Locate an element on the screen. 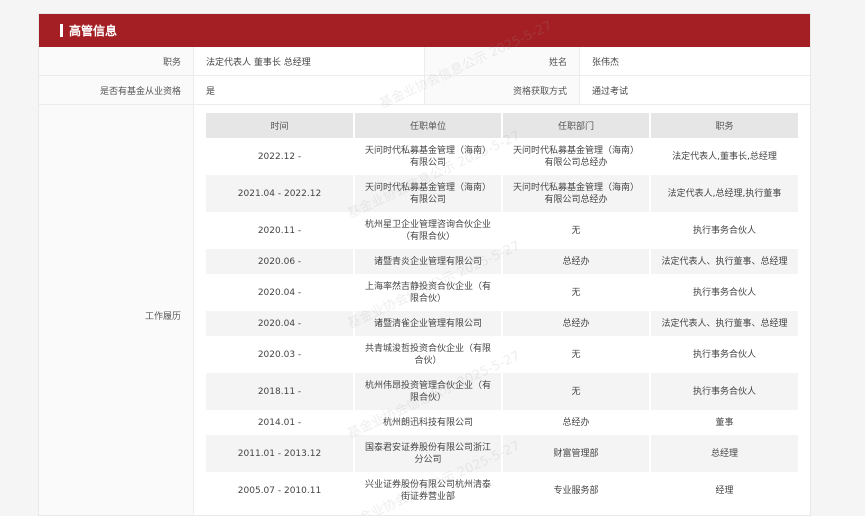 The image size is (865, 516). table-row: 2020.04 - 上海率然吉静投资合伙企业（有限合伙） 无 执行事务合伙人 is located at coordinates (502, 292).